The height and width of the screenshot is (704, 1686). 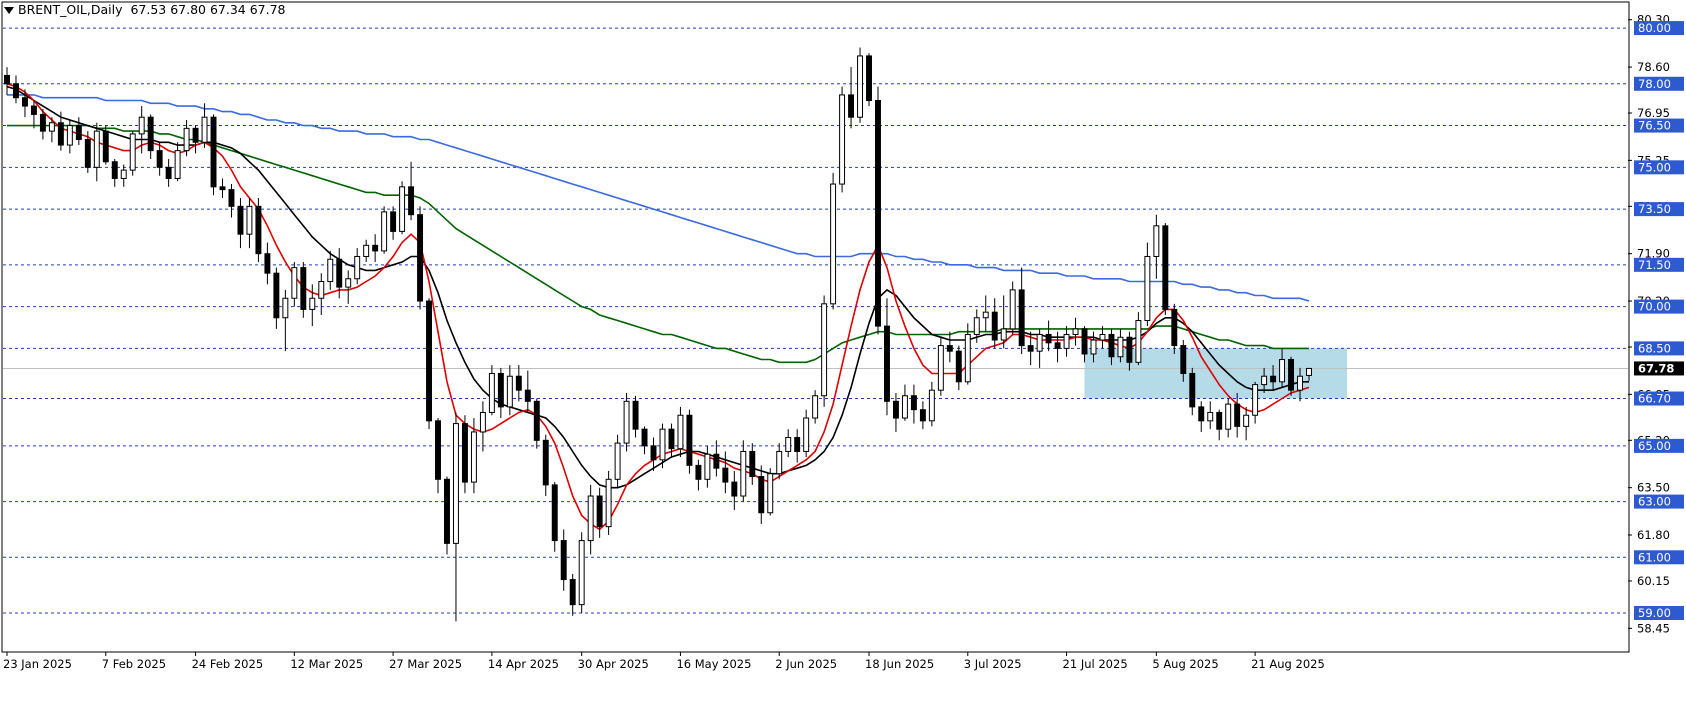 I want to click on x-tick-label: 21 Jul 2025, so click(x=1095, y=664).